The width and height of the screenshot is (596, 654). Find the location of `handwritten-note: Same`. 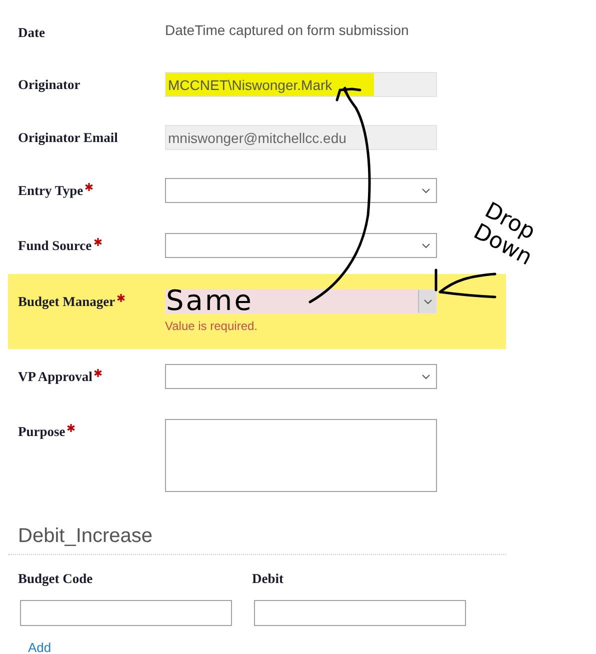

handwritten-note: Same is located at coordinates (210, 300).